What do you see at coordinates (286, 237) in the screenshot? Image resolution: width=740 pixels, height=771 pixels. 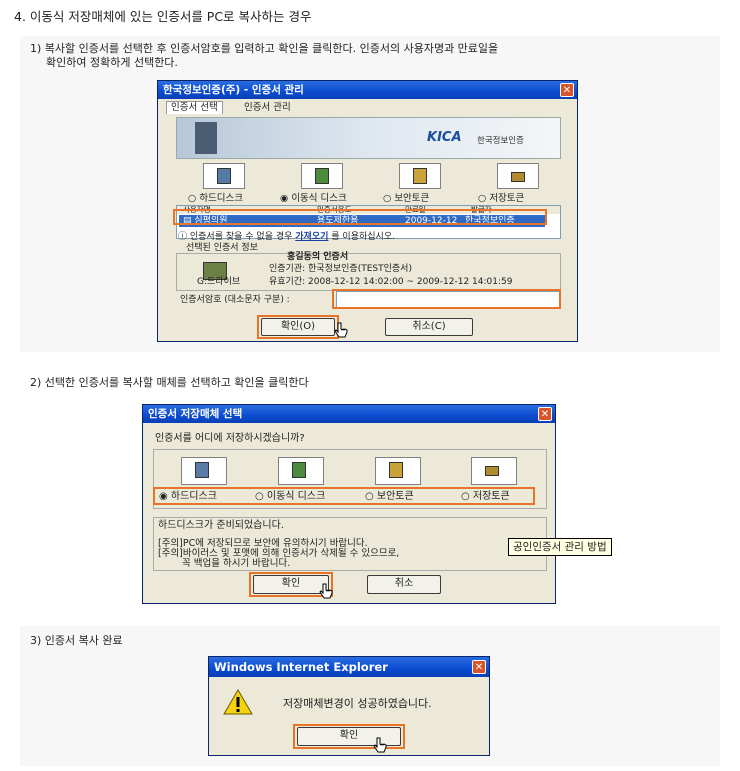 I see `notice-text: ⓘ 인증서를 찾을 수 없을 경우 가져오기 를 이용하십시오.` at bounding box center [286, 237].